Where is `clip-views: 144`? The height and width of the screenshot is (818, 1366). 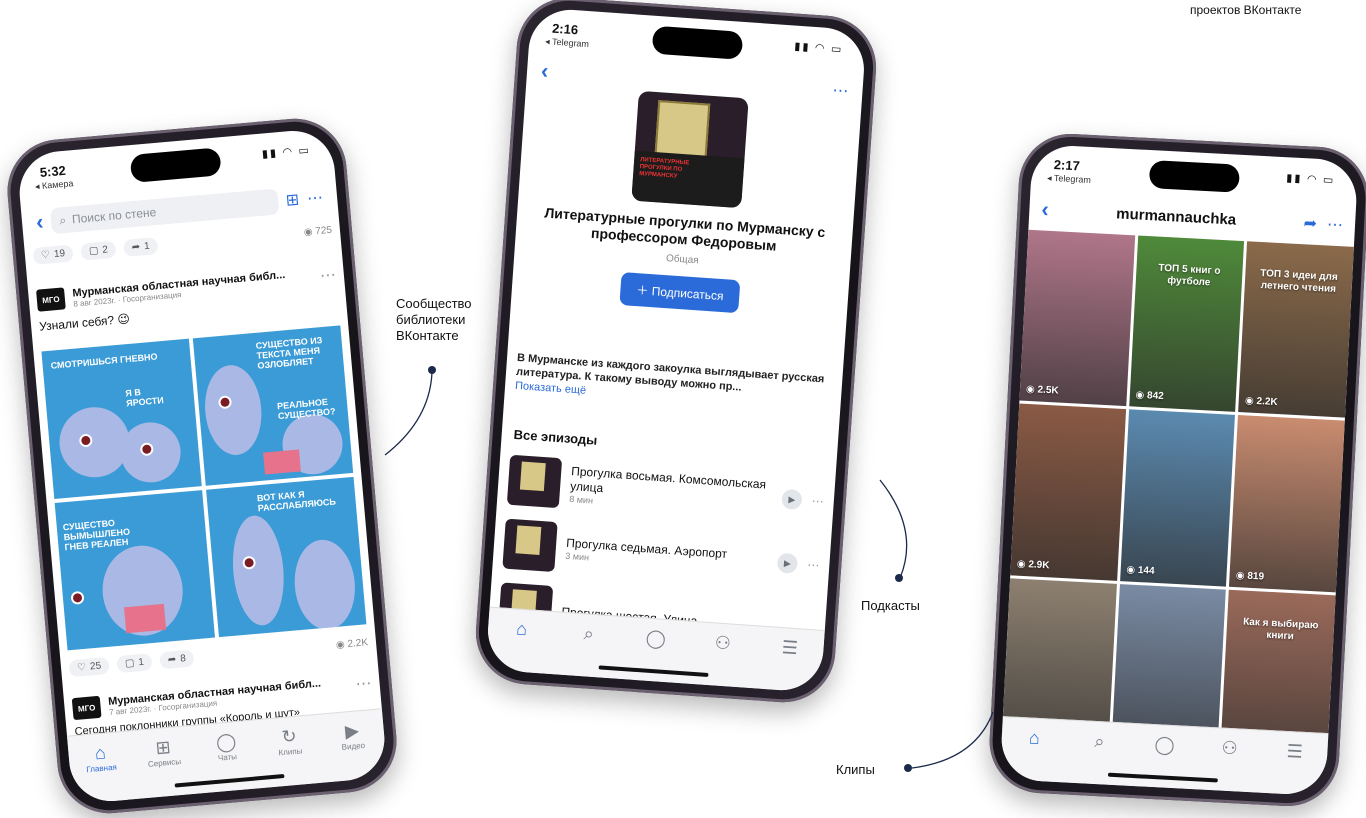
clip-views: 144 is located at coordinates (1146, 570).